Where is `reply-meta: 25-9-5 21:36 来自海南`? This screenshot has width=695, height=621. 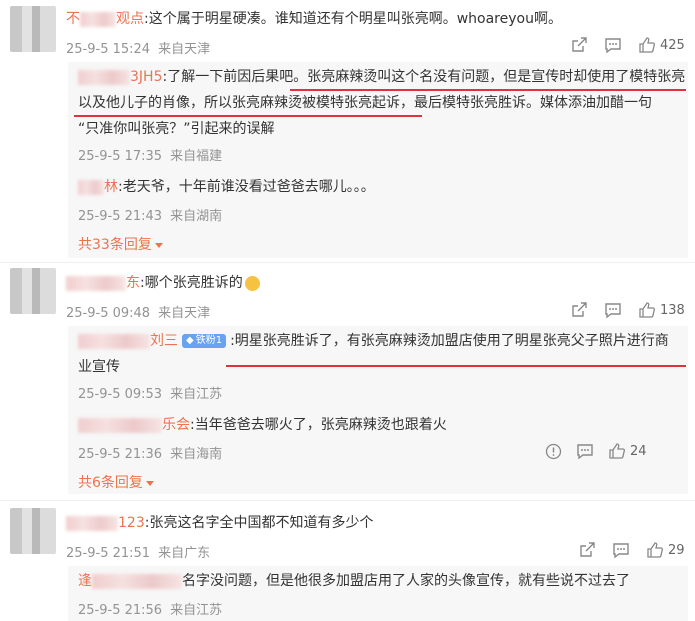 reply-meta: 25-9-5 21:36 来自海南 is located at coordinates (154, 452).